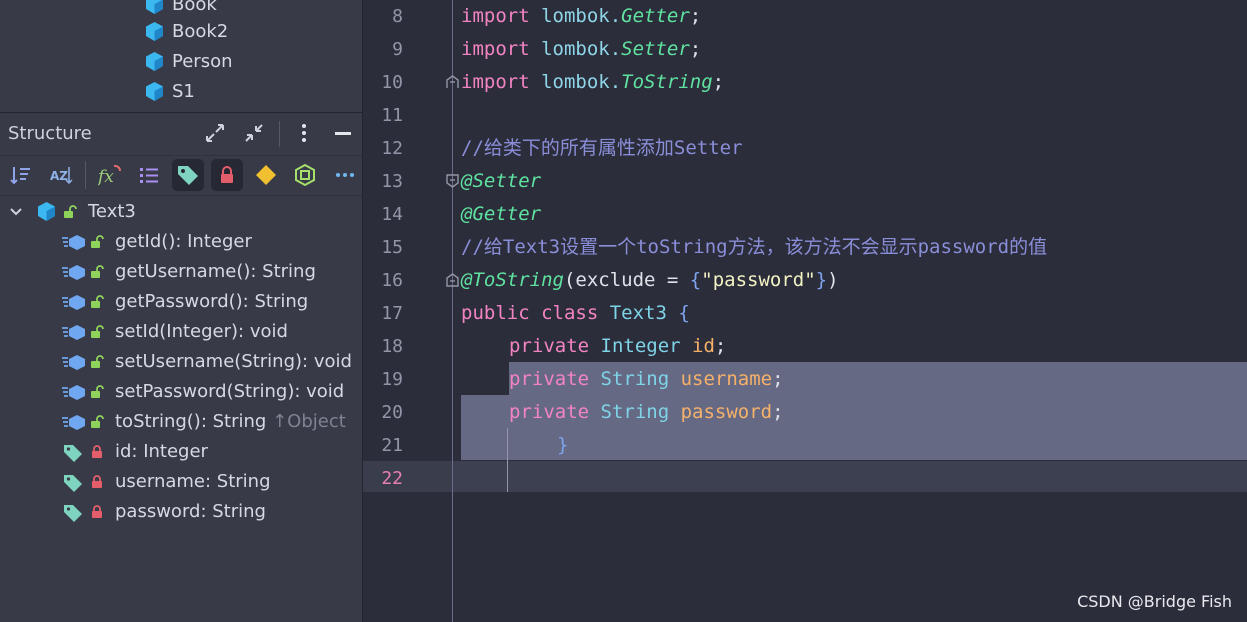  I want to click on sort-alphabetically-button: AZ, so click(61, 175).